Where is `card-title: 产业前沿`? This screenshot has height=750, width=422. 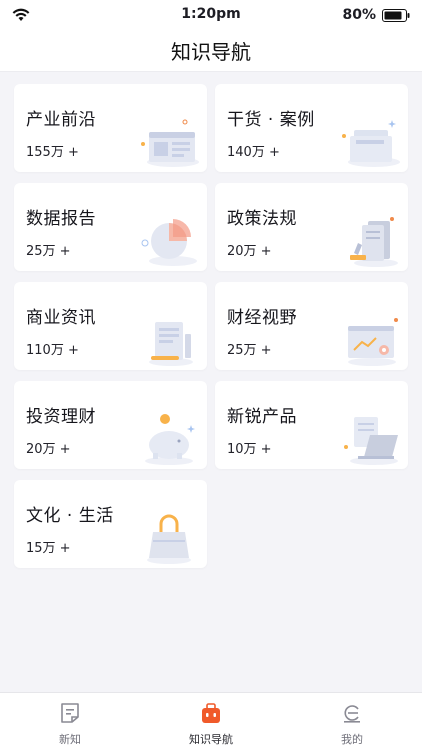
card-title: 产业前沿 is located at coordinates (61, 120).